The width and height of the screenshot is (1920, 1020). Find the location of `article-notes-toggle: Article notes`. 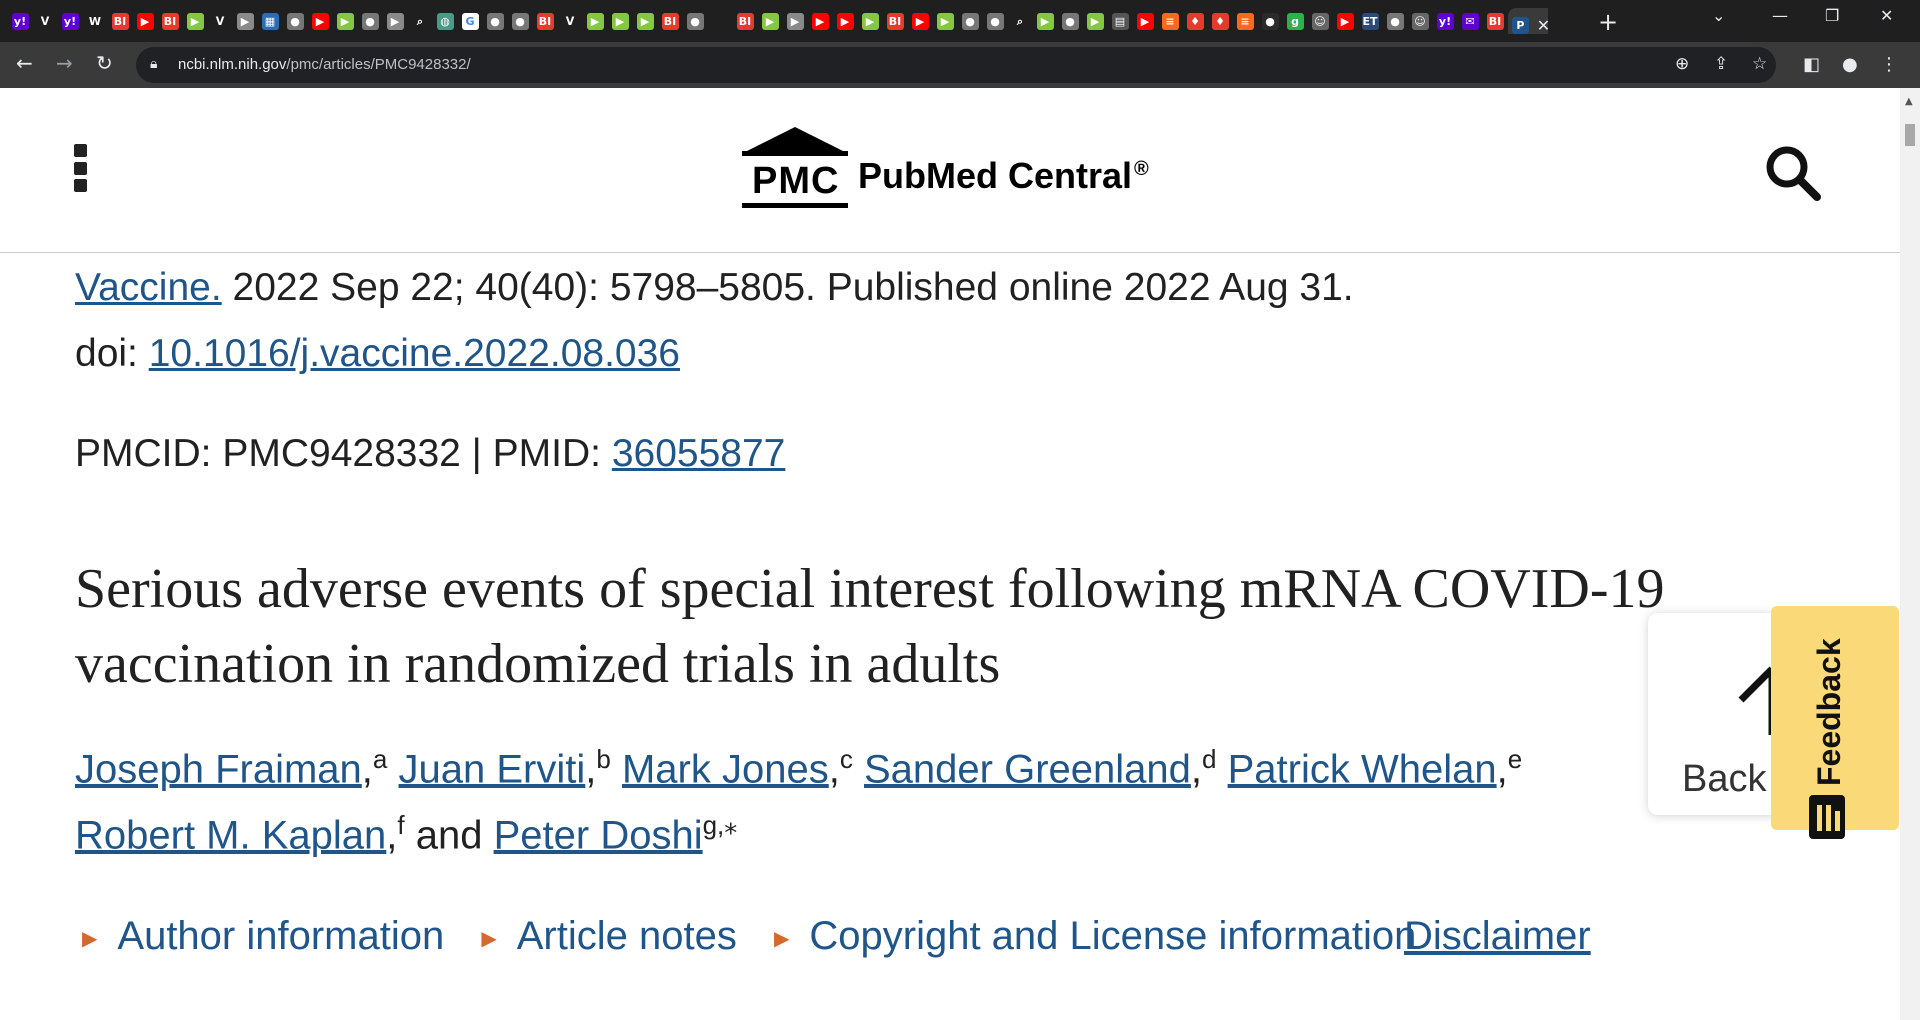

article-notes-toggle: Article notes is located at coordinates (627, 936).